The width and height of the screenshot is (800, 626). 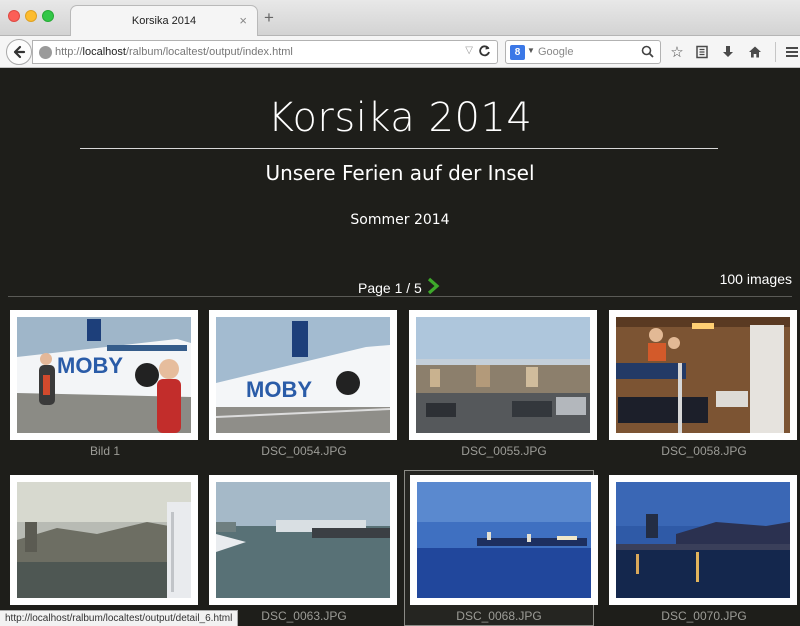 I want to click on minimize-window-button, so click(x=31, y=16).